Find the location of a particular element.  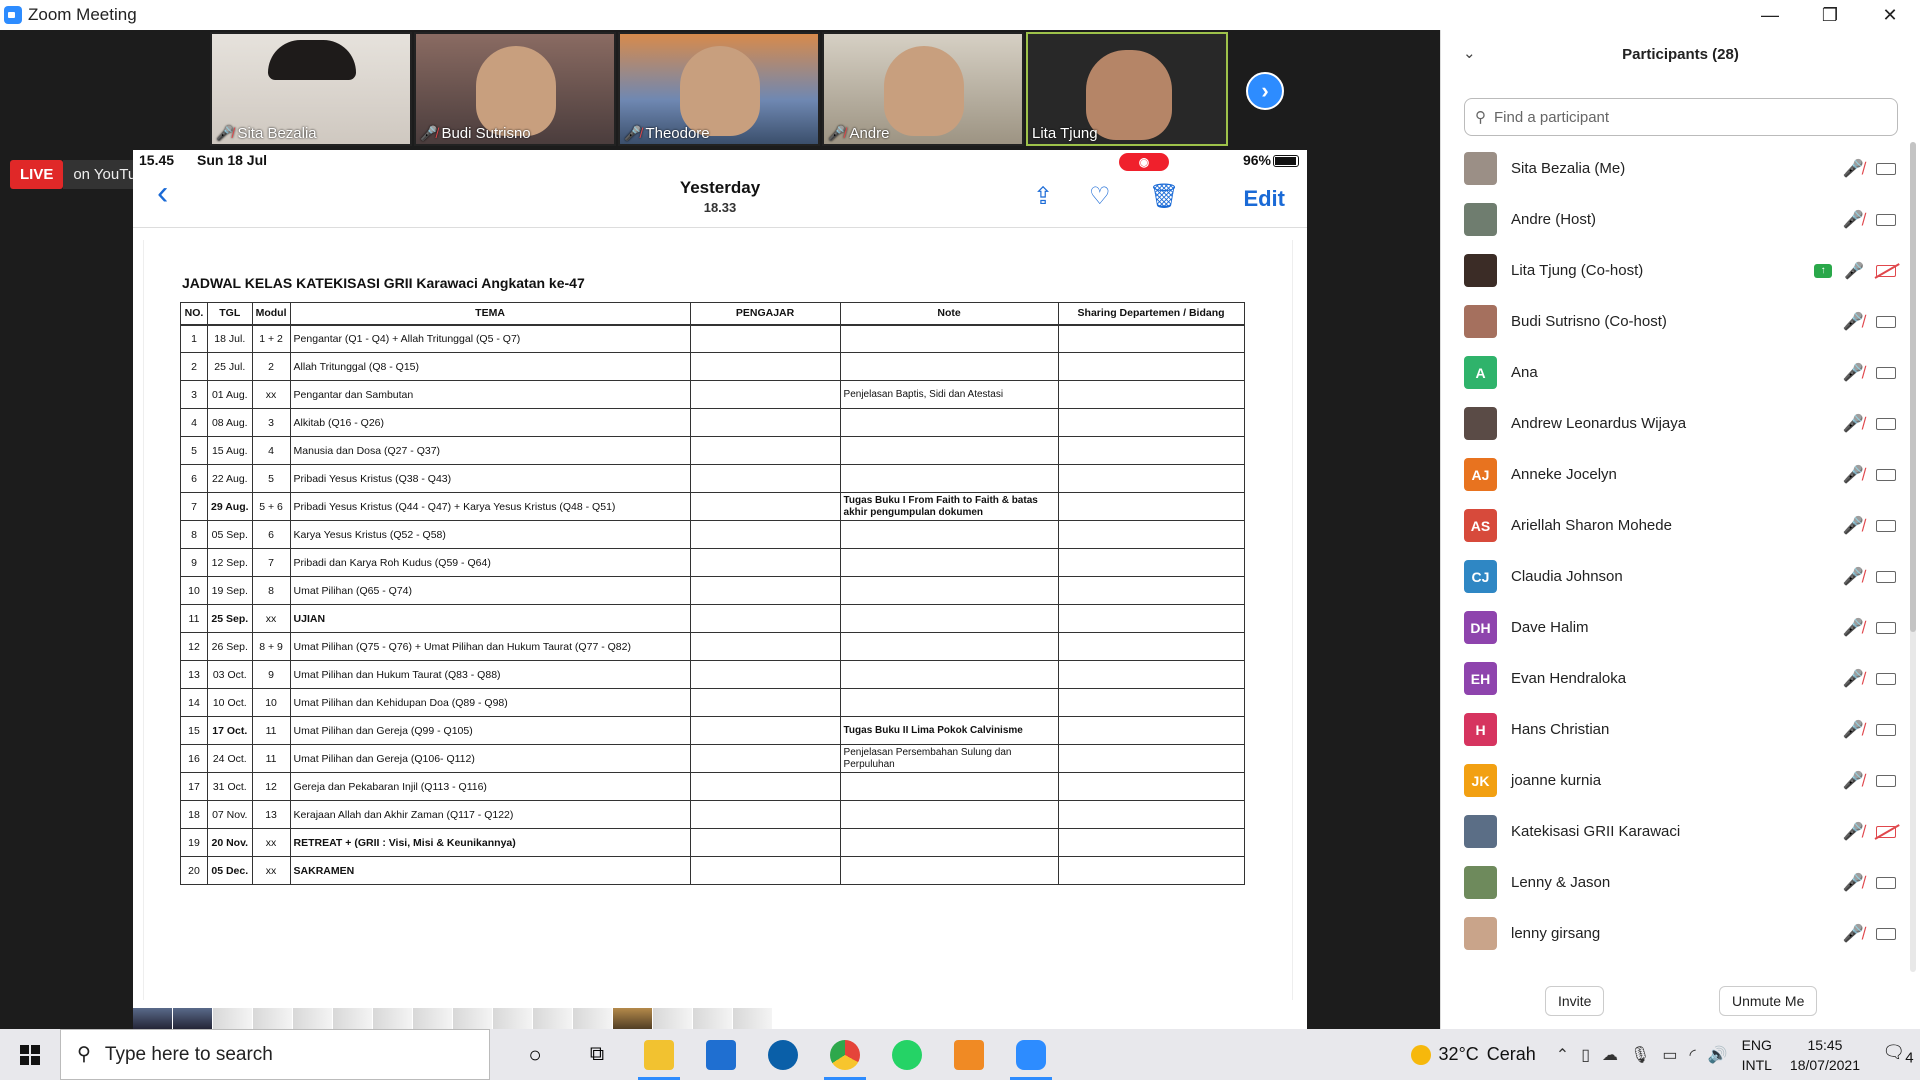

video-tile: 🎤̸ Theodore is located at coordinates (719, 89).